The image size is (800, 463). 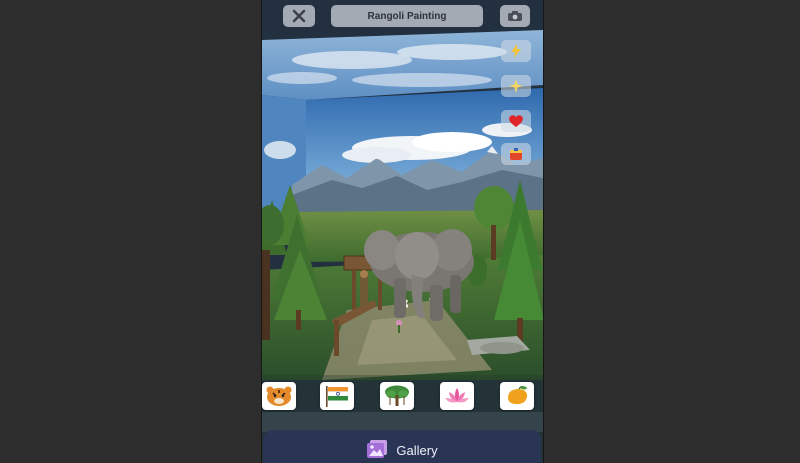 I want to click on lotus-icon, so click(x=457, y=395).